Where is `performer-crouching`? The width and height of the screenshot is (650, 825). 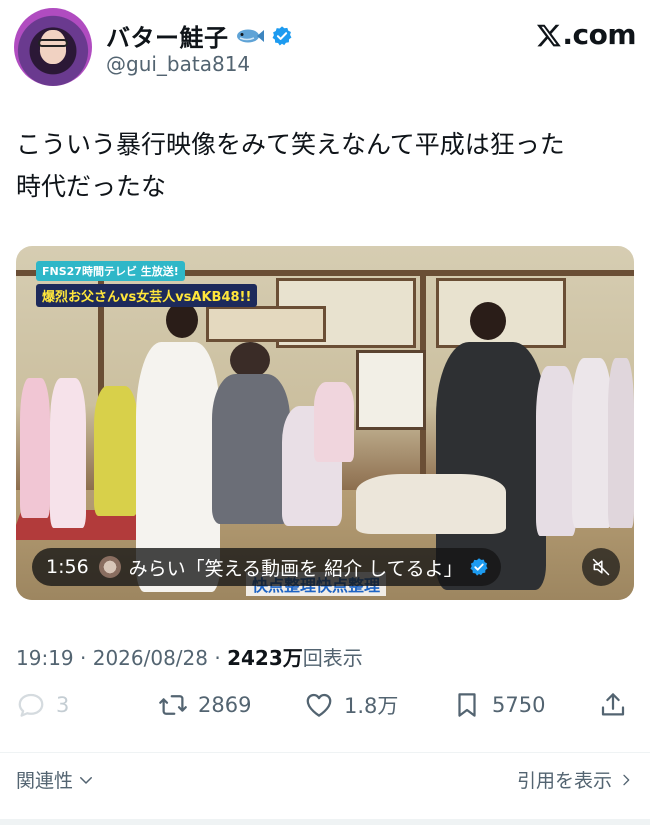 performer-crouching is located at coordinates (431, 504).